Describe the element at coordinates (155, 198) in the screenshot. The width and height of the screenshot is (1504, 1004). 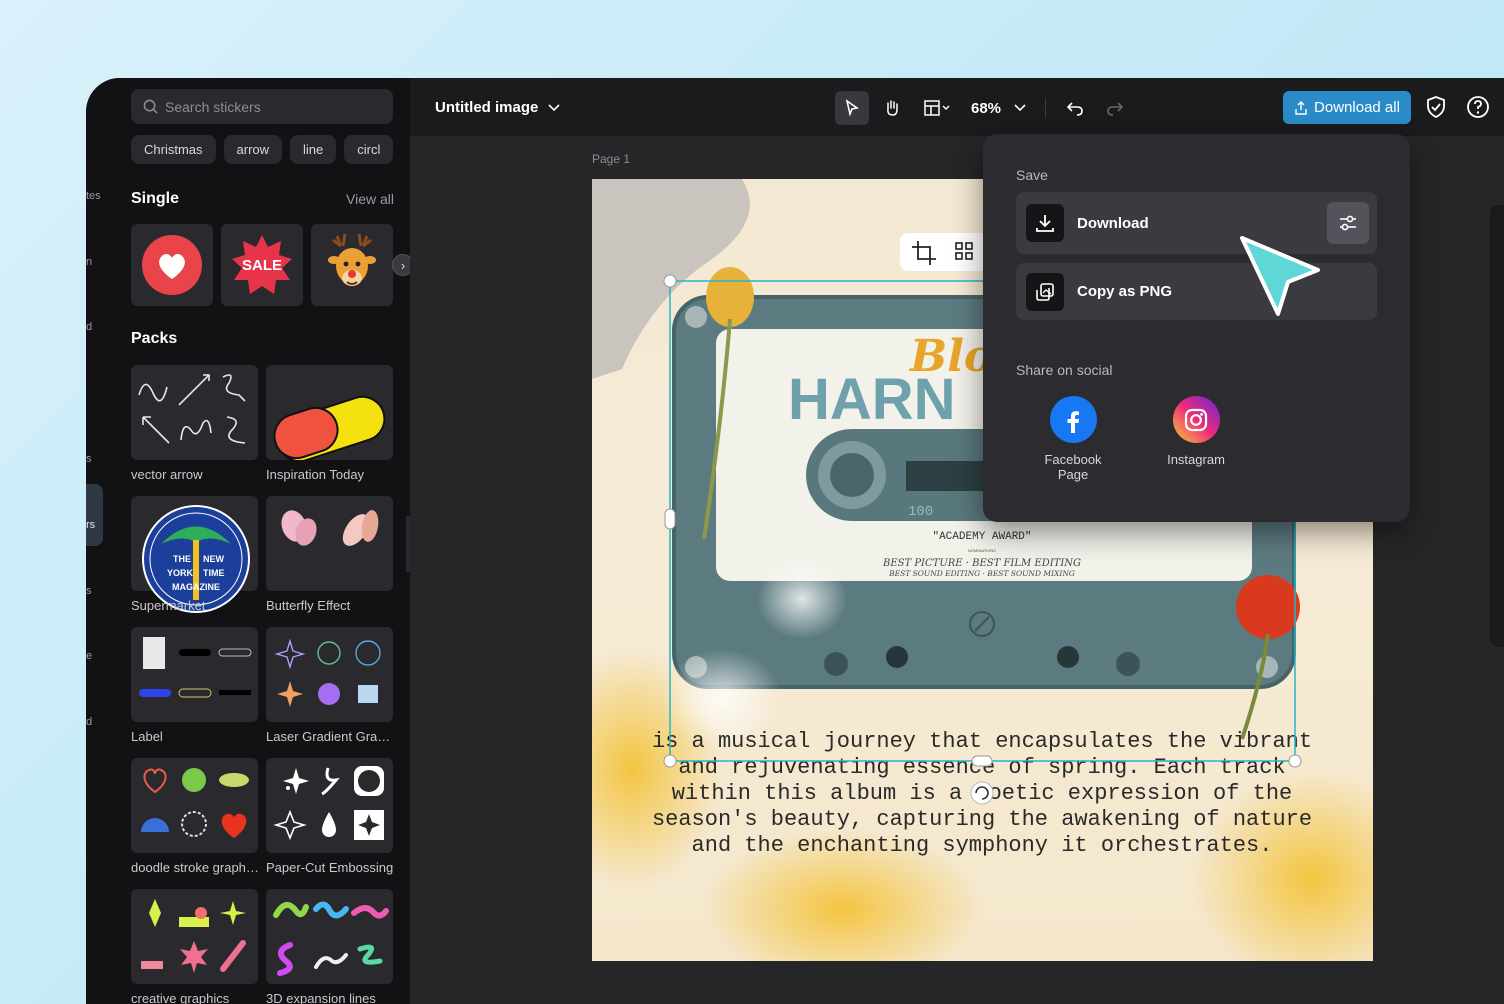
I see `single-section-title: Single` at that location.